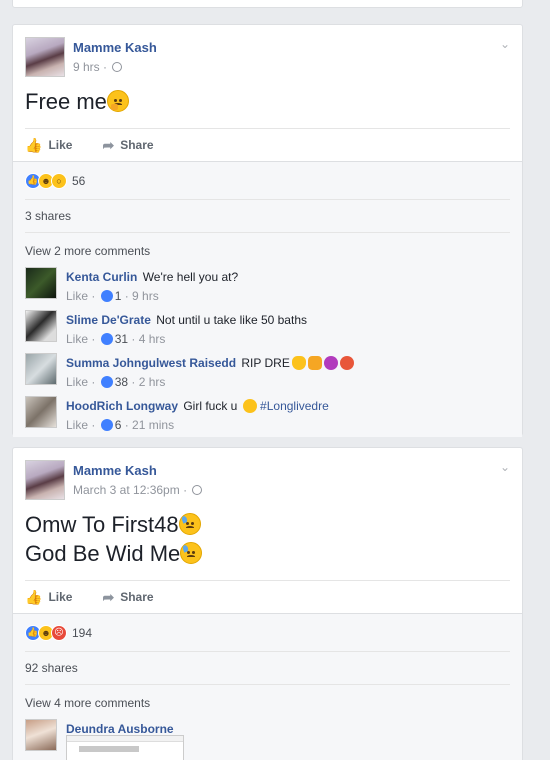 The height and width of the screenshot is (760, 550). Describe the element at coordinates (108, 320) in the screenshot. I see `commenter-name: Slime De'Grate` at that location.